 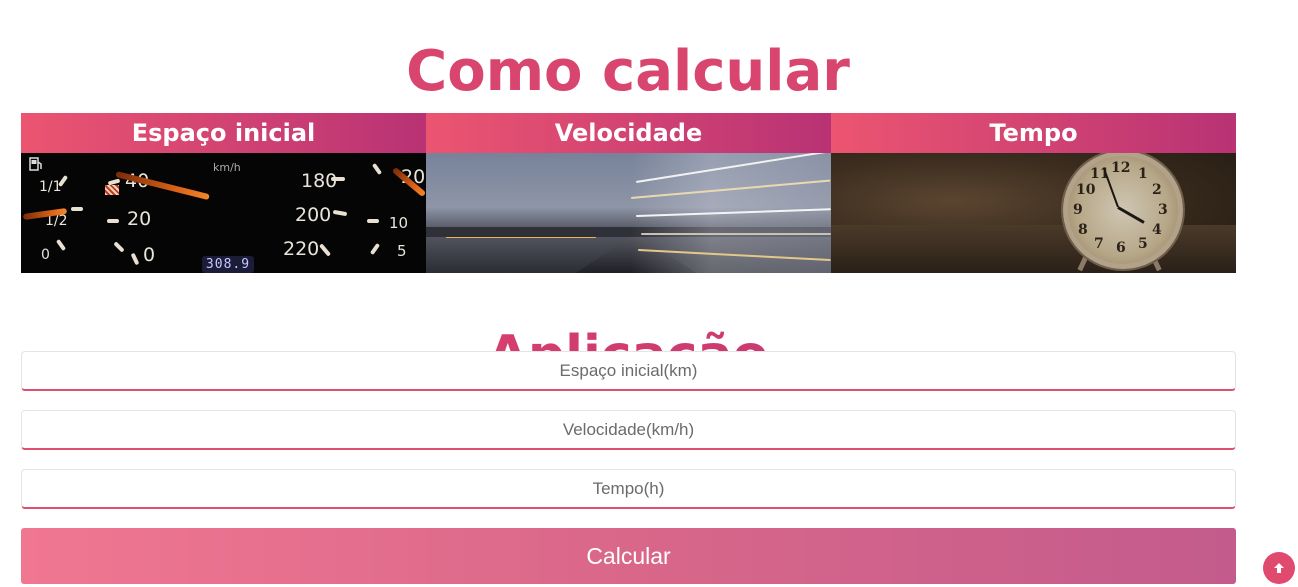 I want to click on fuel-mark-full: 1/1, so click(x=50, y=187).